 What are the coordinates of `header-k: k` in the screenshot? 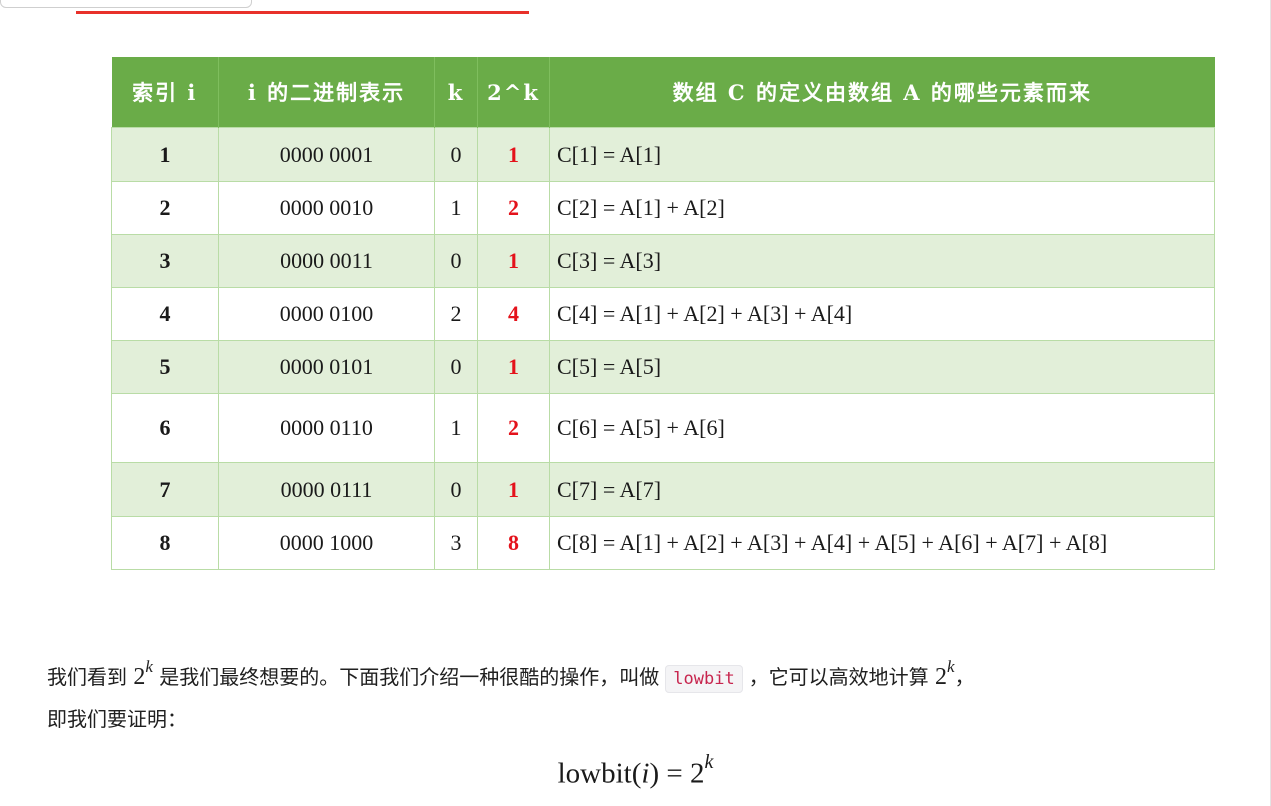 It's located at (456, 92).